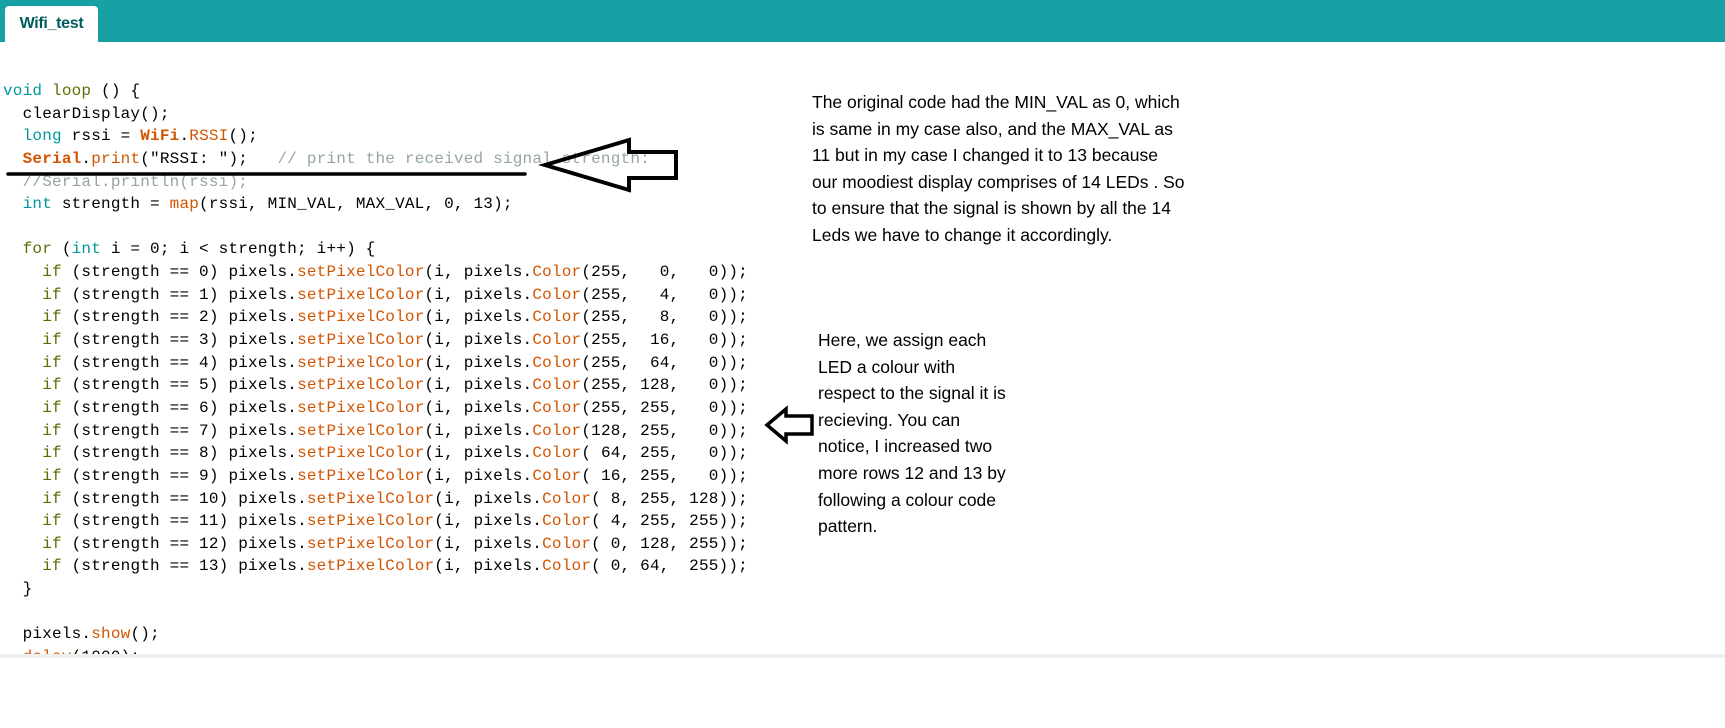 This screenshot has height=728, width=1725. Describe the element at coordinates (962, 234) in the screenshot. I see `annotation-line: Leds we have to change it accordingly.` at that location.